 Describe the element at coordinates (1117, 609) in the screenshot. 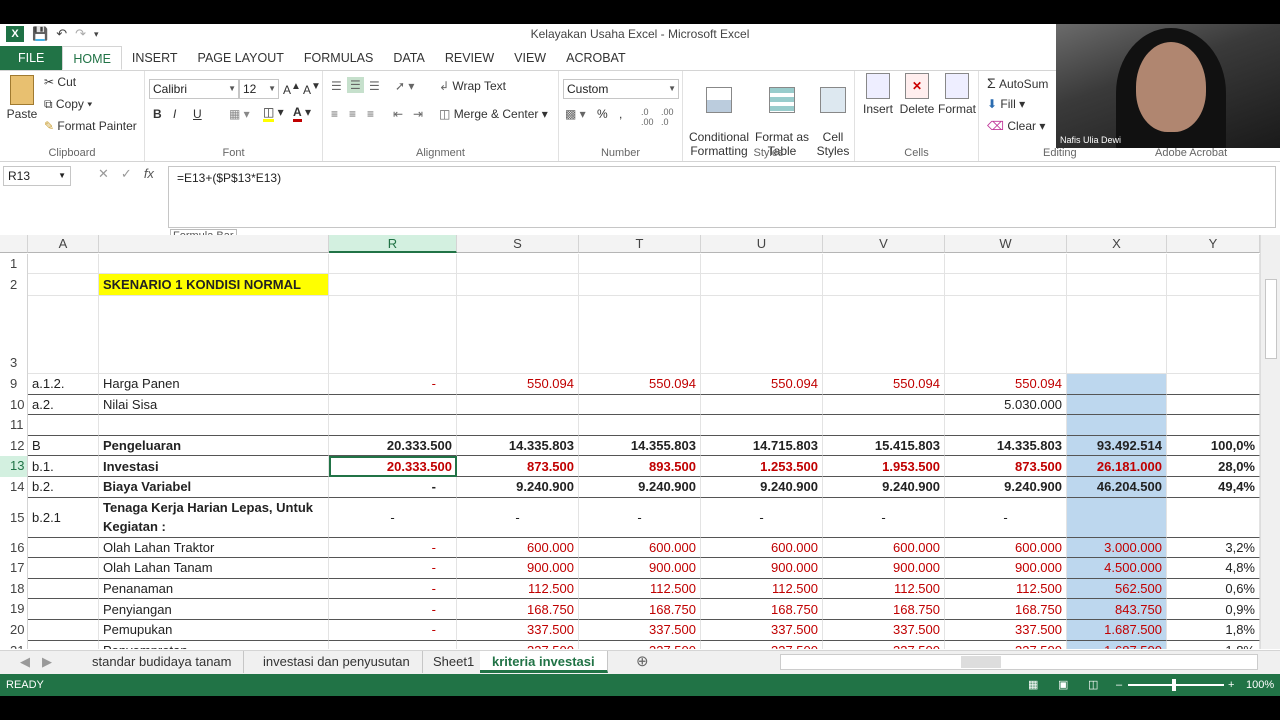

I see `cell-x19: 843.750` at that location.